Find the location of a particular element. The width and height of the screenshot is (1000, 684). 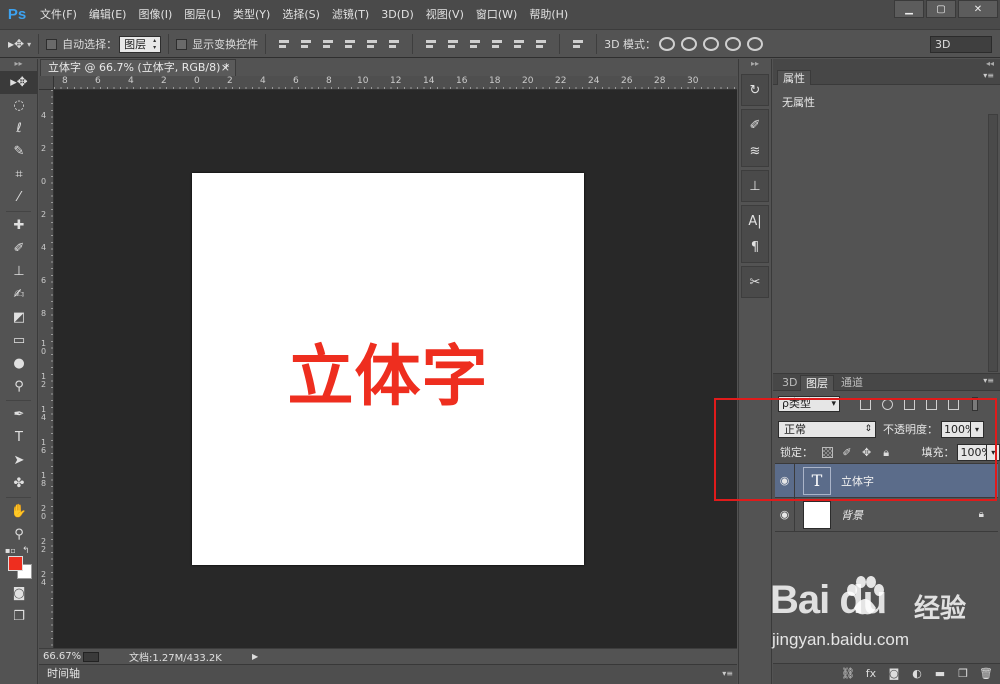

lasso-tool-icon: ℓ is located at coordinates (19, 128).